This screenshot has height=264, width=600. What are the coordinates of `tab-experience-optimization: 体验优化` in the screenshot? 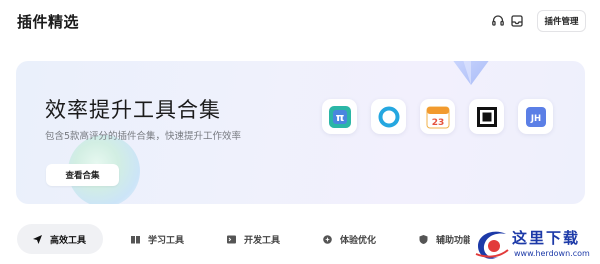 It's located at (362, 239).